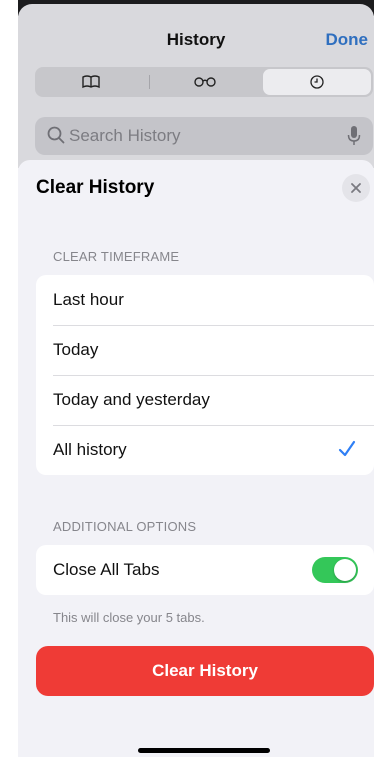  Describe the element at coordinates (129, 617) in the screenshot. I see `close-tabs-note: This will close your 5 tabs.` at that location.